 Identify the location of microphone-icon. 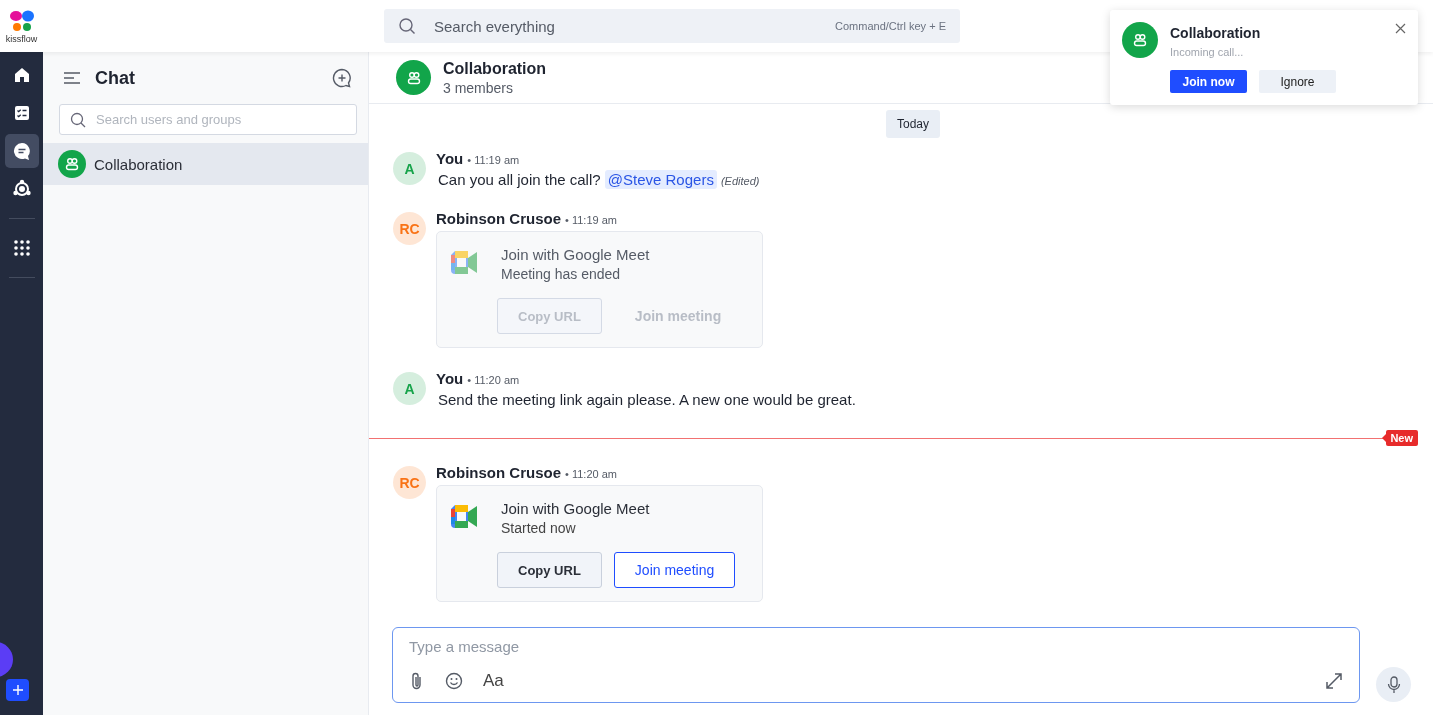
(1393, 684).